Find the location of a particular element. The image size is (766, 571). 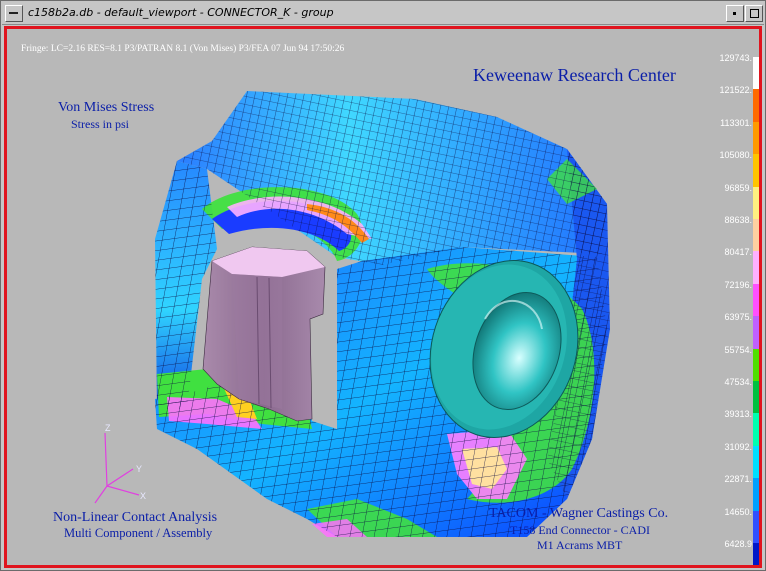

result-title: Von Mises Stress is located at coordinates (106, 107).